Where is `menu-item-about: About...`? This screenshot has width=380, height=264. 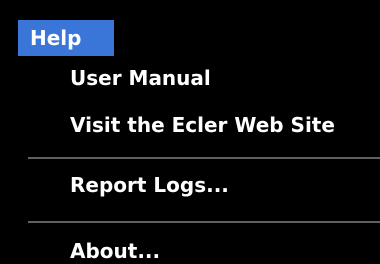
menu-item-about: About... is located at coordinates (115, 249).